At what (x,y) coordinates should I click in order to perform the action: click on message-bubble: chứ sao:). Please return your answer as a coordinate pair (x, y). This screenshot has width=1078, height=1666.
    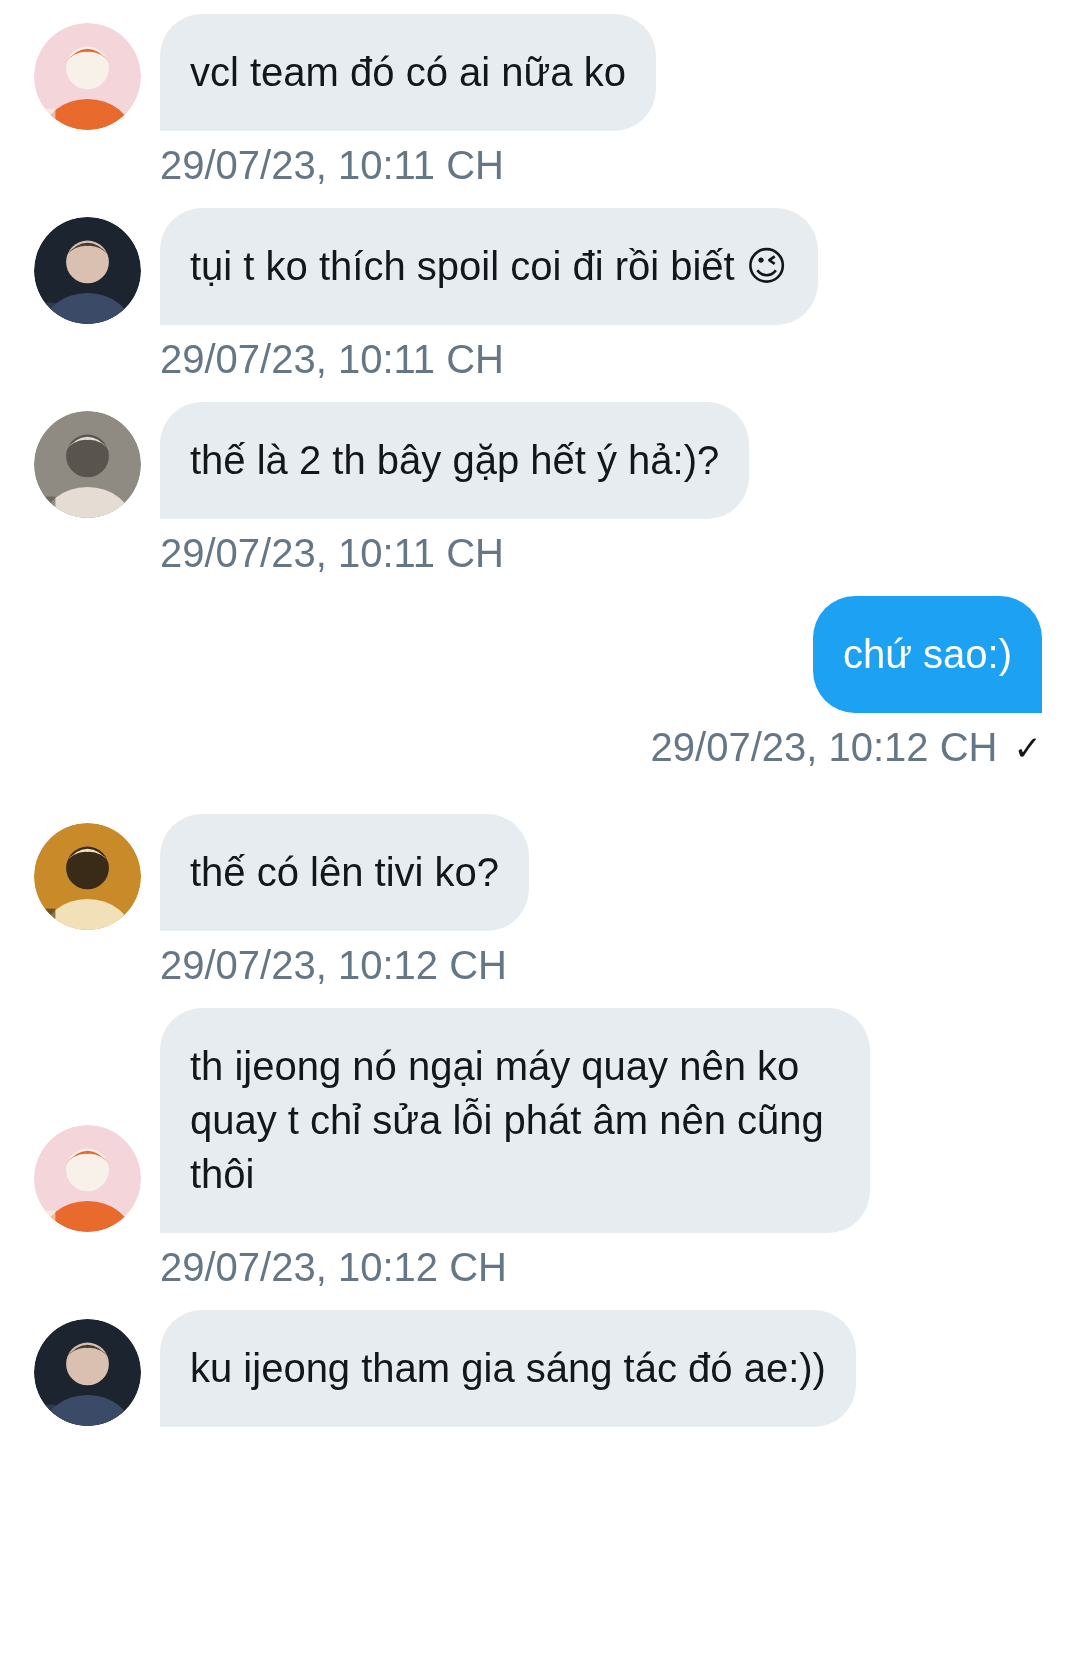
    Looking at the image, I should click on (927, 654).